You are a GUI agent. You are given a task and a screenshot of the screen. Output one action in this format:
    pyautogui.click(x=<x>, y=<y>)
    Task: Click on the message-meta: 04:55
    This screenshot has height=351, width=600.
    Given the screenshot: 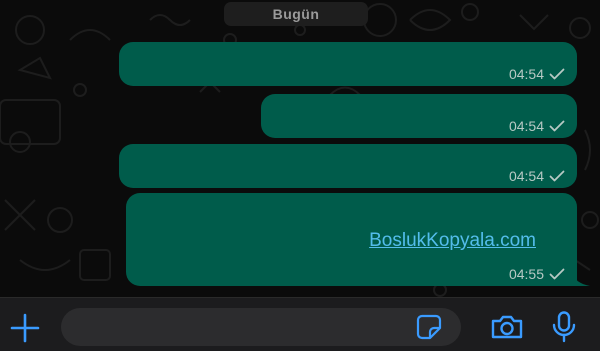 What is the action you would take?
    pyautogui.click(x=537, y=274)
    